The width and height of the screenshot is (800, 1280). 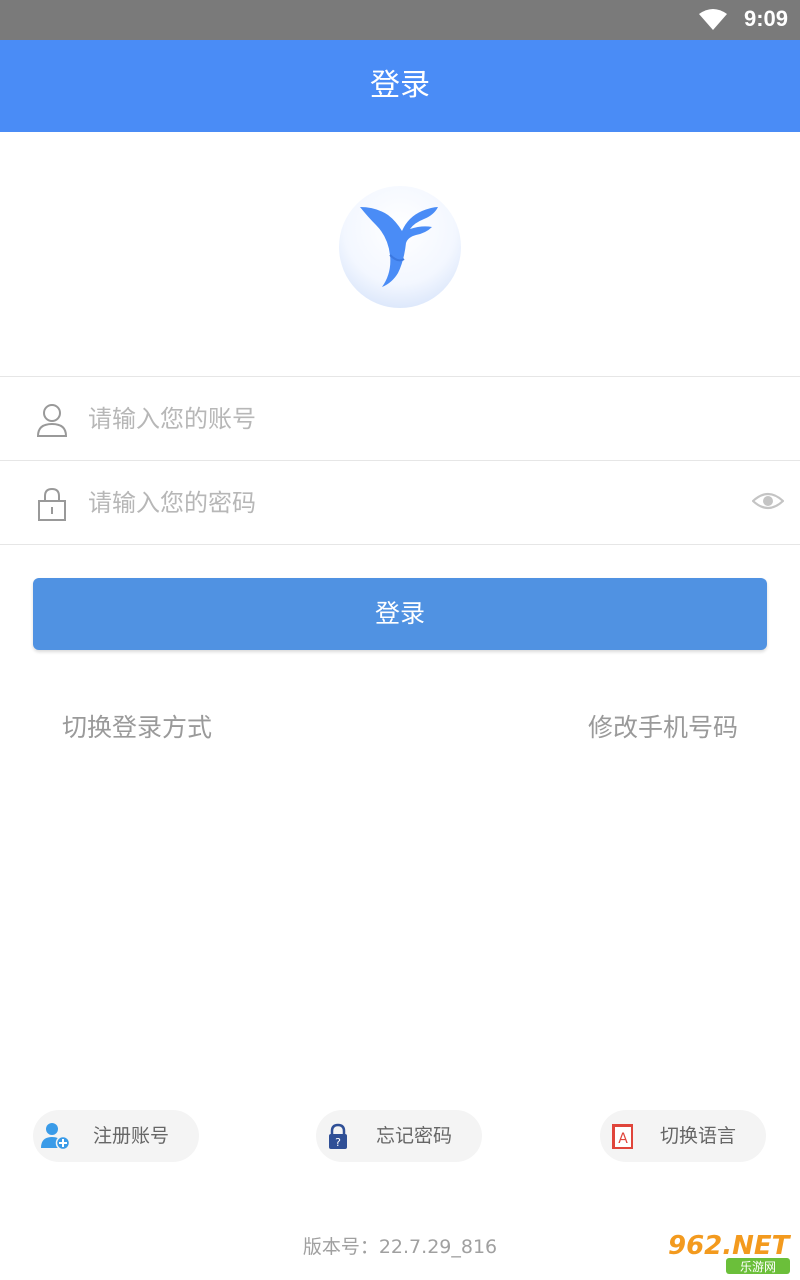 I want to click on login-button-label: 登录, so click(x=399, y=613).